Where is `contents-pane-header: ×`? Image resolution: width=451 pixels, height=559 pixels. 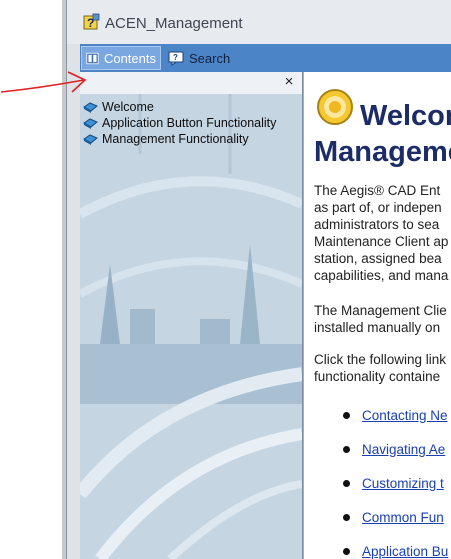
contents-pane-header: × is located at coordinates (191, 83).